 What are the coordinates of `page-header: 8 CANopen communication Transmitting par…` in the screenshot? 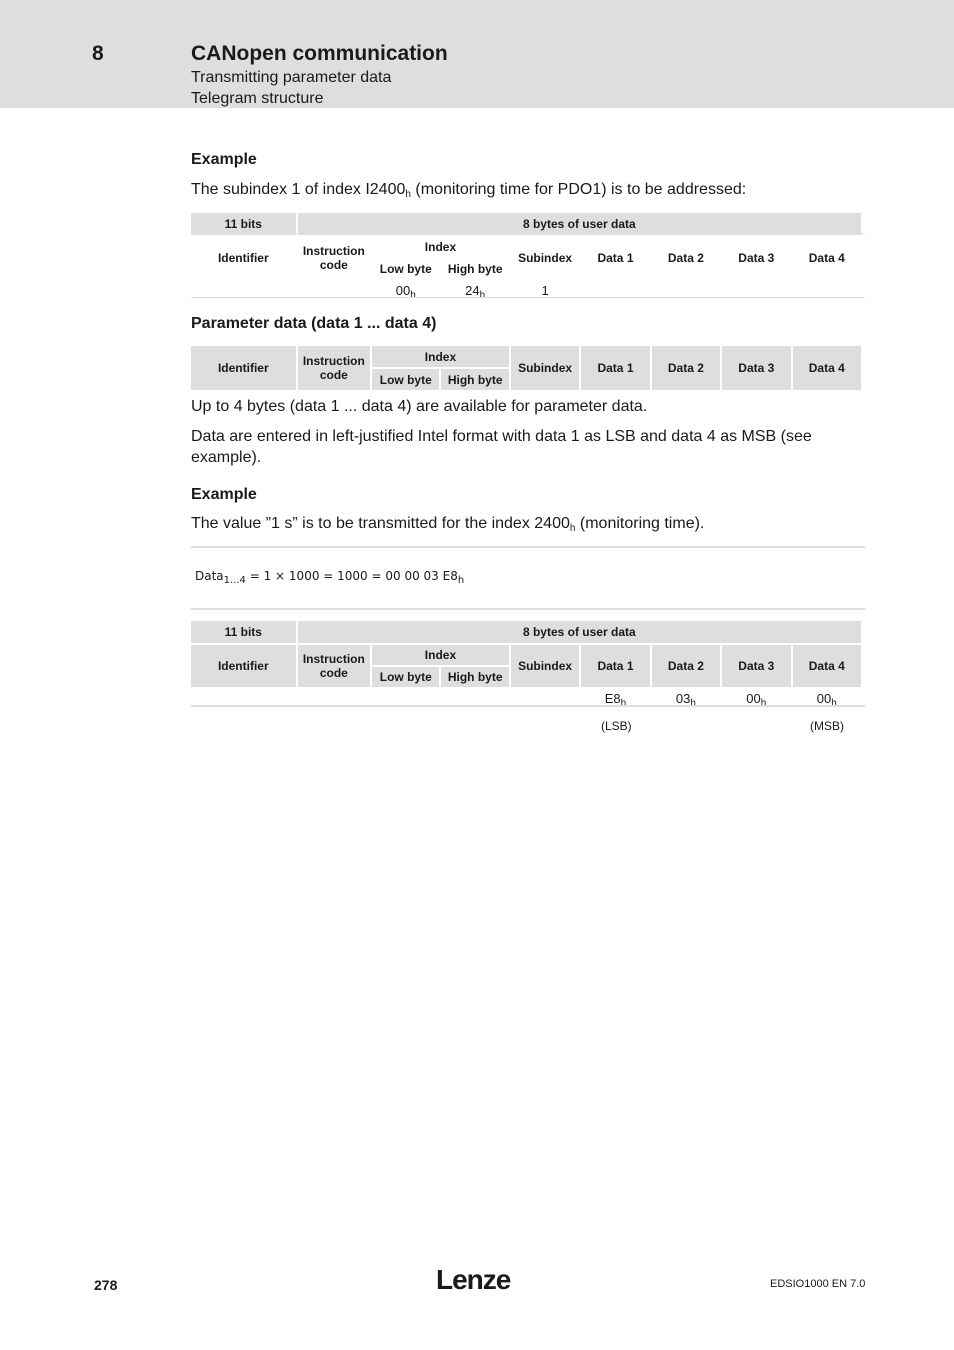 It's located at (477, 54).